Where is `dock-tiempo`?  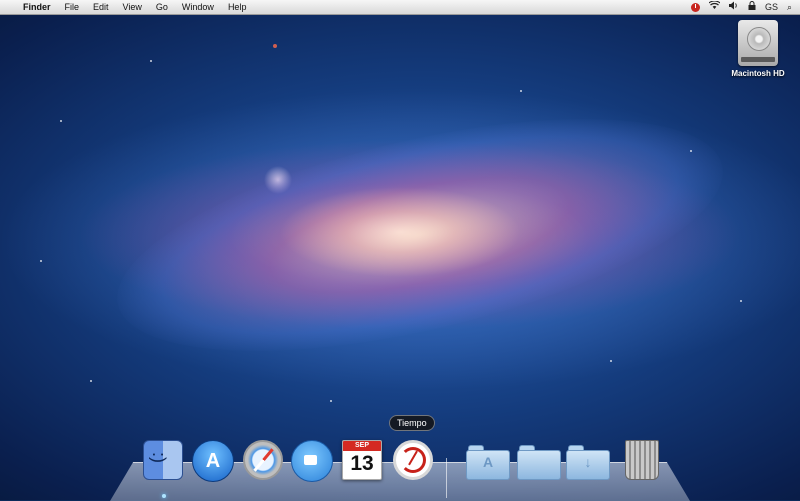 dock-tiempo is located at coordinates (414, 461).